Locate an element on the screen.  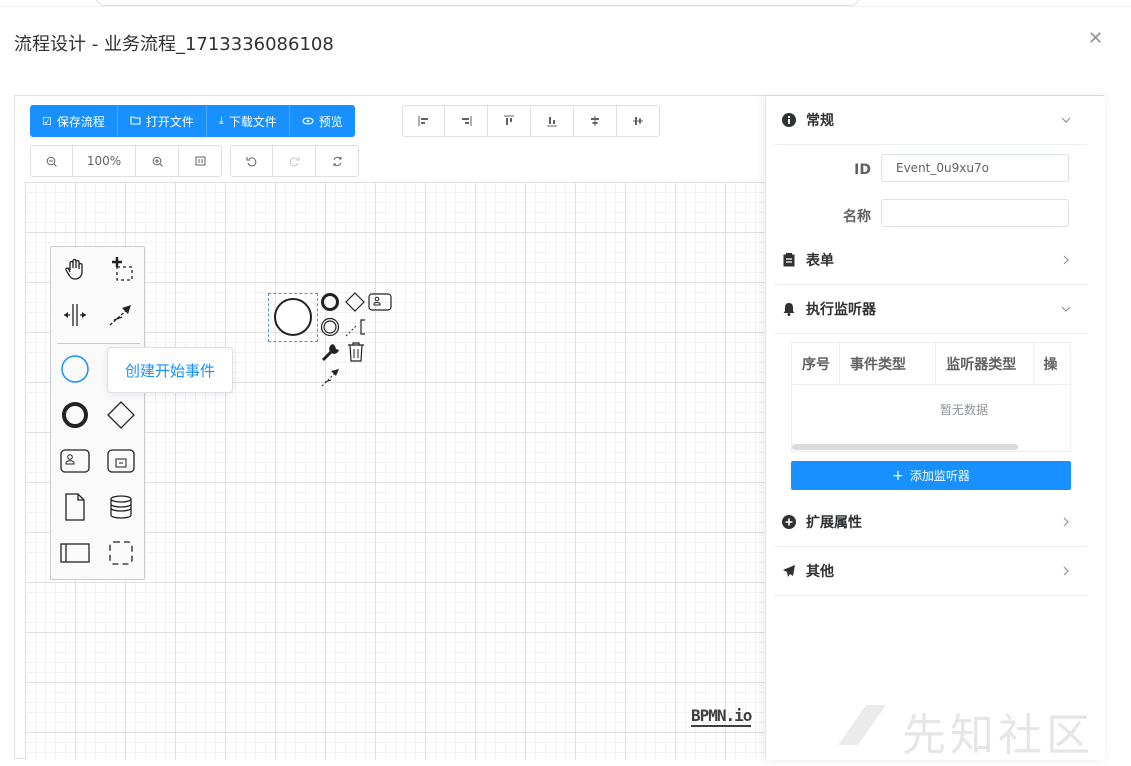
info-icon is located at coordinates (789, 120).